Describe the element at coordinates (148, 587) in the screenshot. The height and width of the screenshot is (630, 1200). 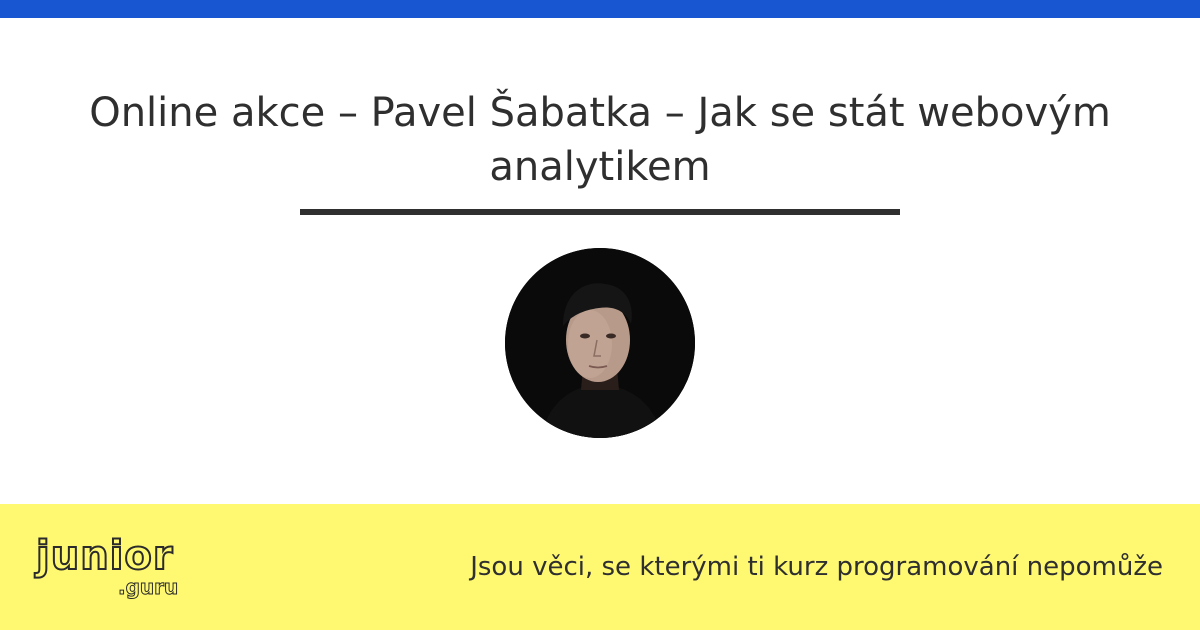
I see `logo-suffix: .guru` at that location.